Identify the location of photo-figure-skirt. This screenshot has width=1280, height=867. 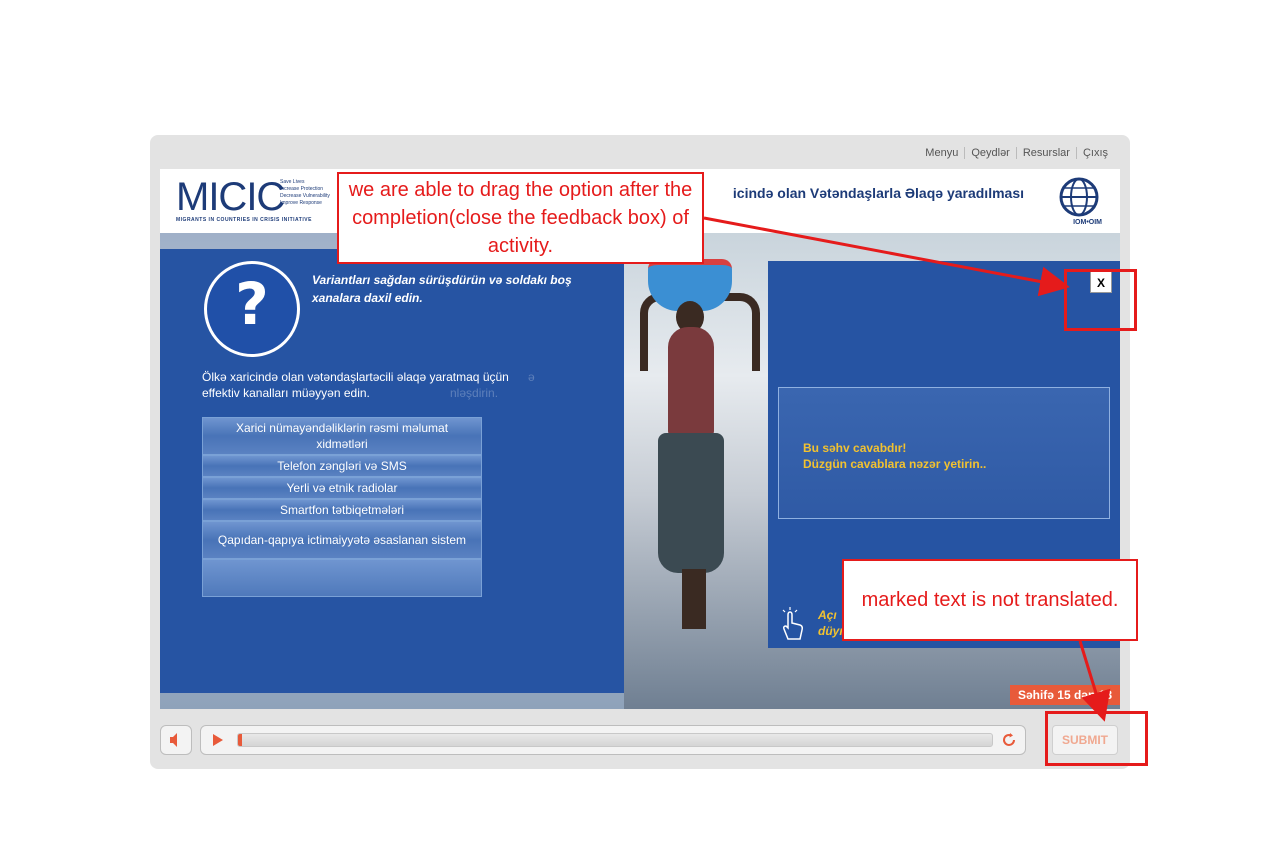
(691, 503).